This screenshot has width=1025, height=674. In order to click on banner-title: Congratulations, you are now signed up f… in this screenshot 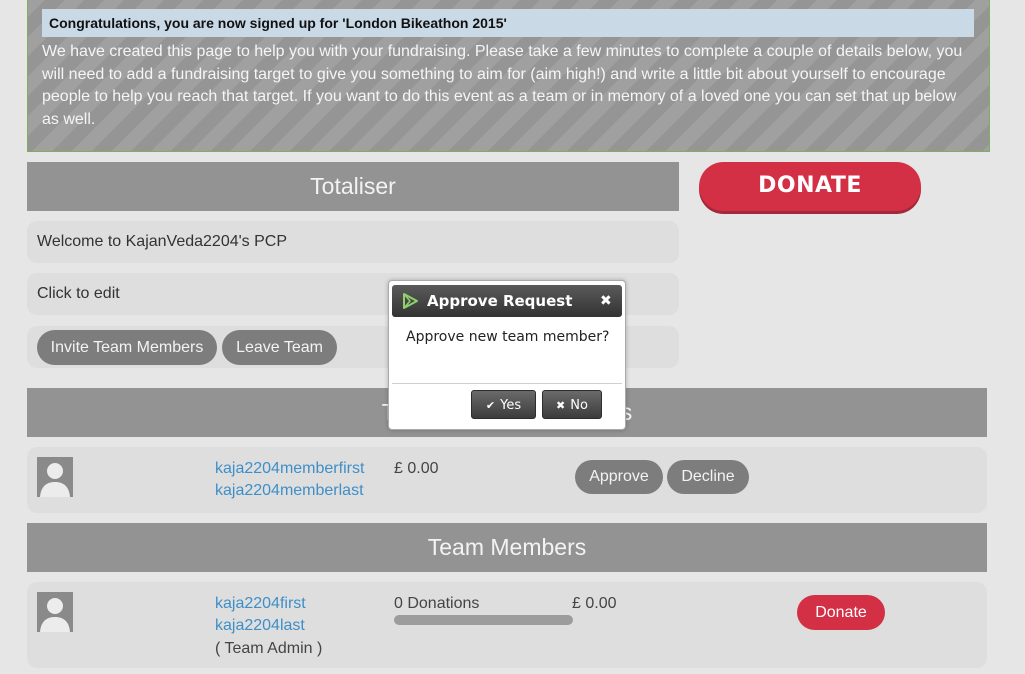, I will do `click(508, 23)`.